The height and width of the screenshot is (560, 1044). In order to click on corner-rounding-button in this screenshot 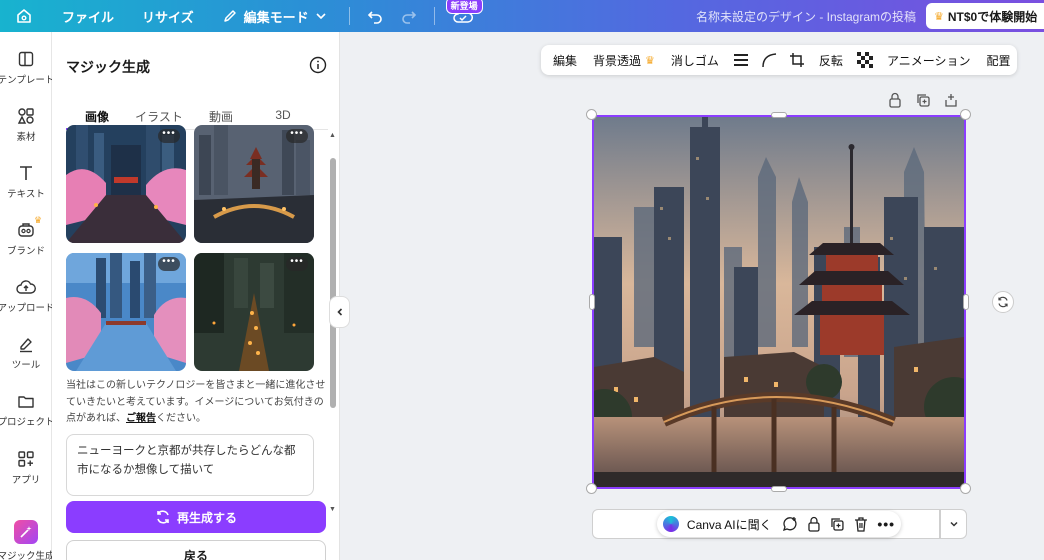, I will do `click(769, 60)`.